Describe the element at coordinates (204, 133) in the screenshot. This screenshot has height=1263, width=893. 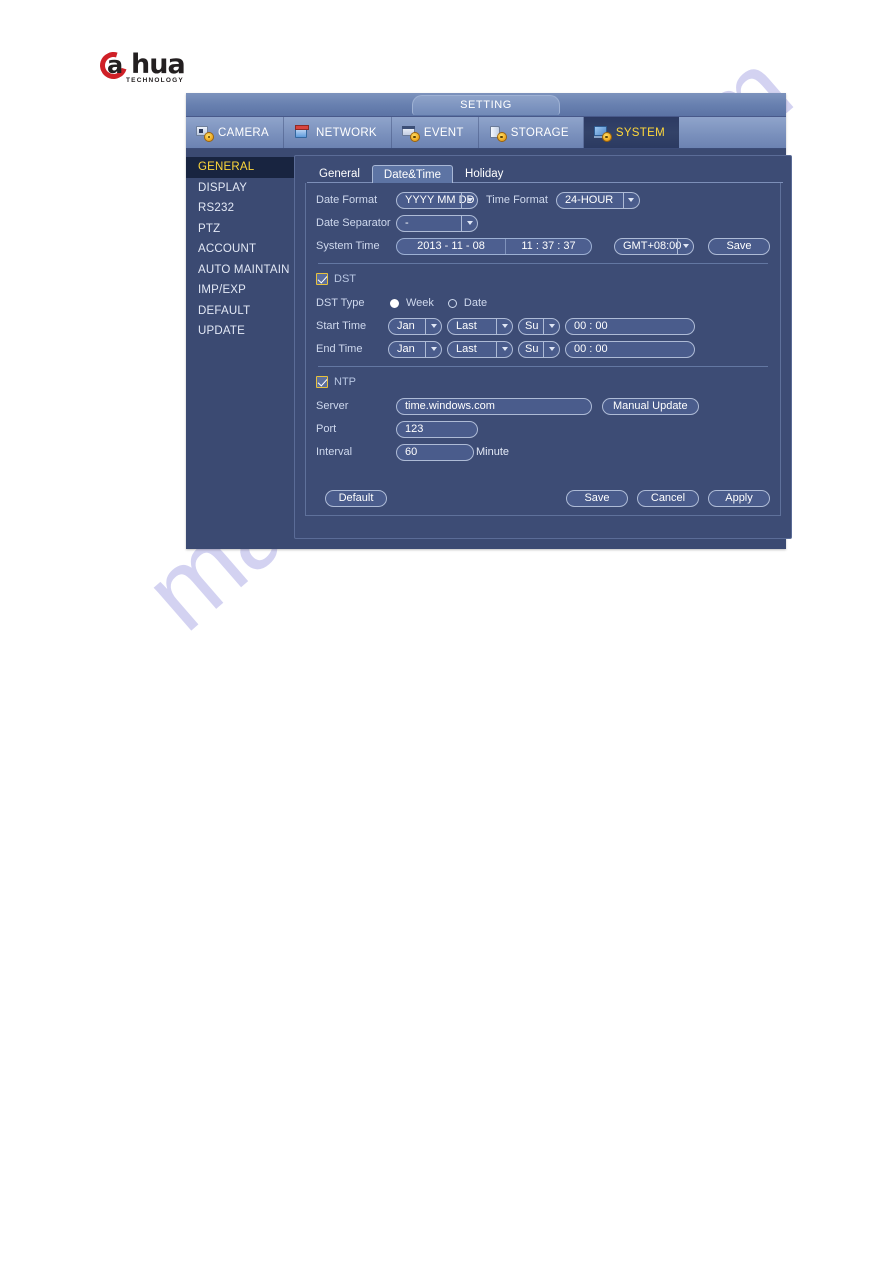
I see `camera-icon` at that location.